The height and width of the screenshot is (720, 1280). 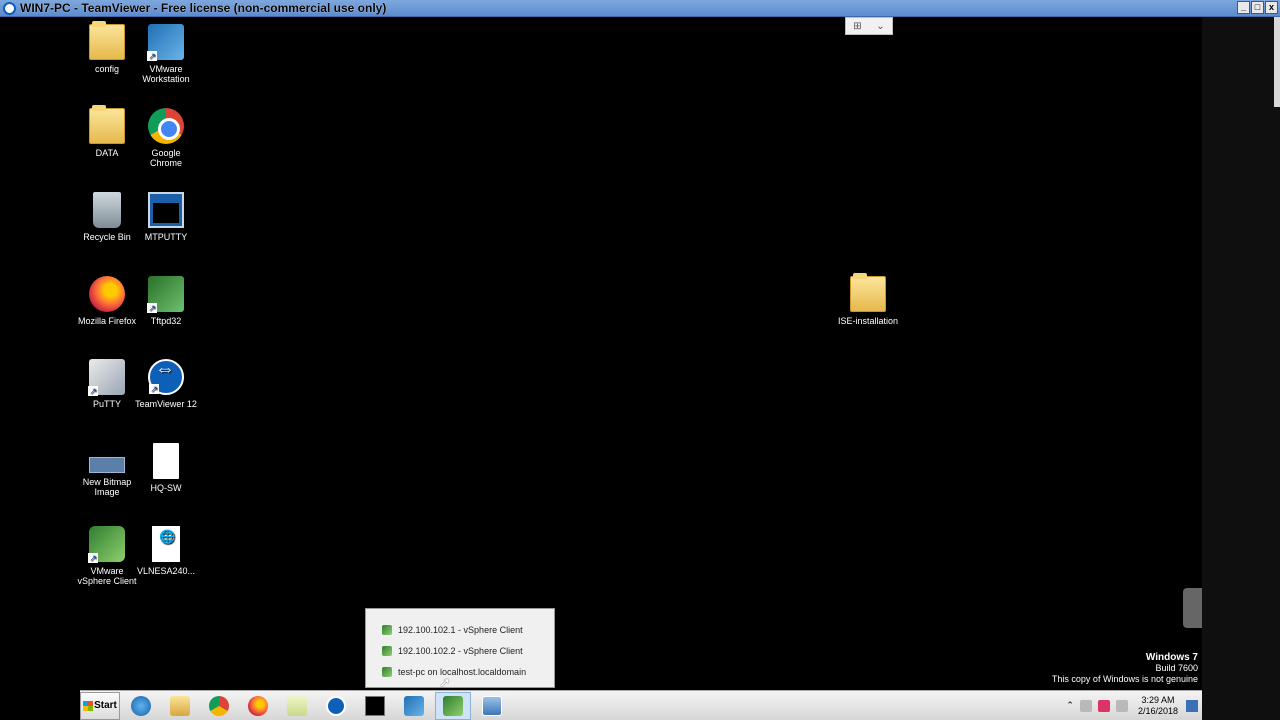 What do you see at coordinates (107, 294) in the screenshot?
I see `firefox-icon` at bounding box center [107, 294].